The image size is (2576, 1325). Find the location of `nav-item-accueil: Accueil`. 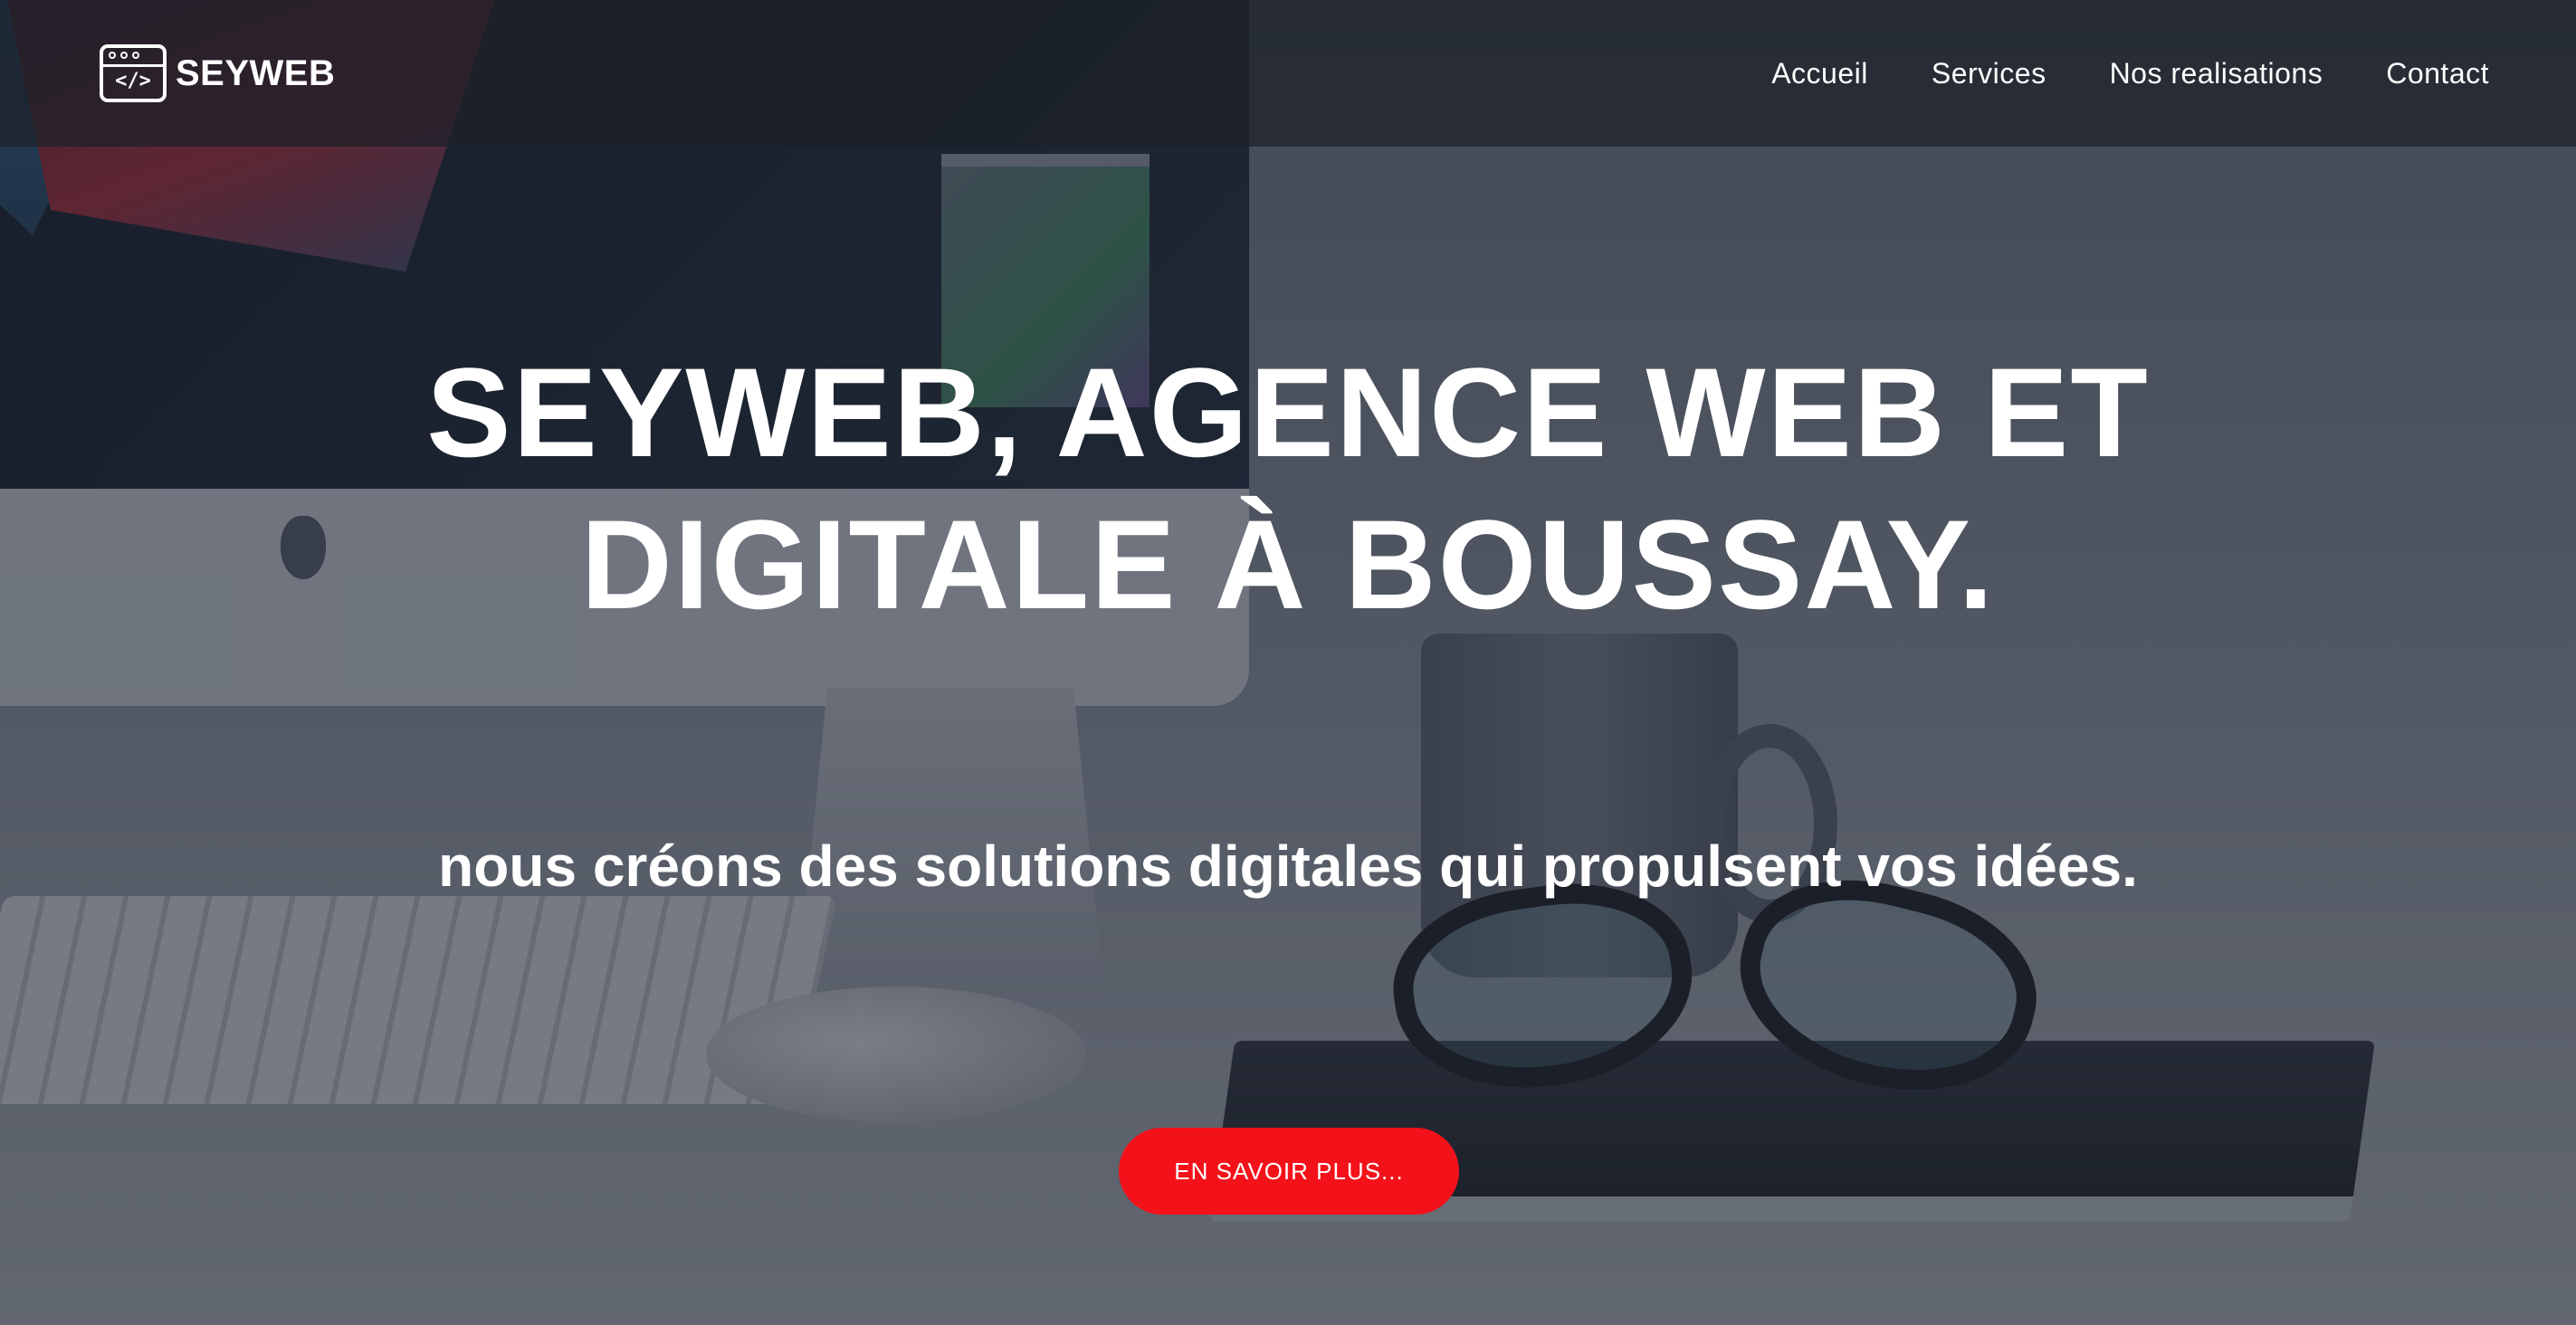

nav-item-accueil: Accueil is located at coordinates (1820, 74).